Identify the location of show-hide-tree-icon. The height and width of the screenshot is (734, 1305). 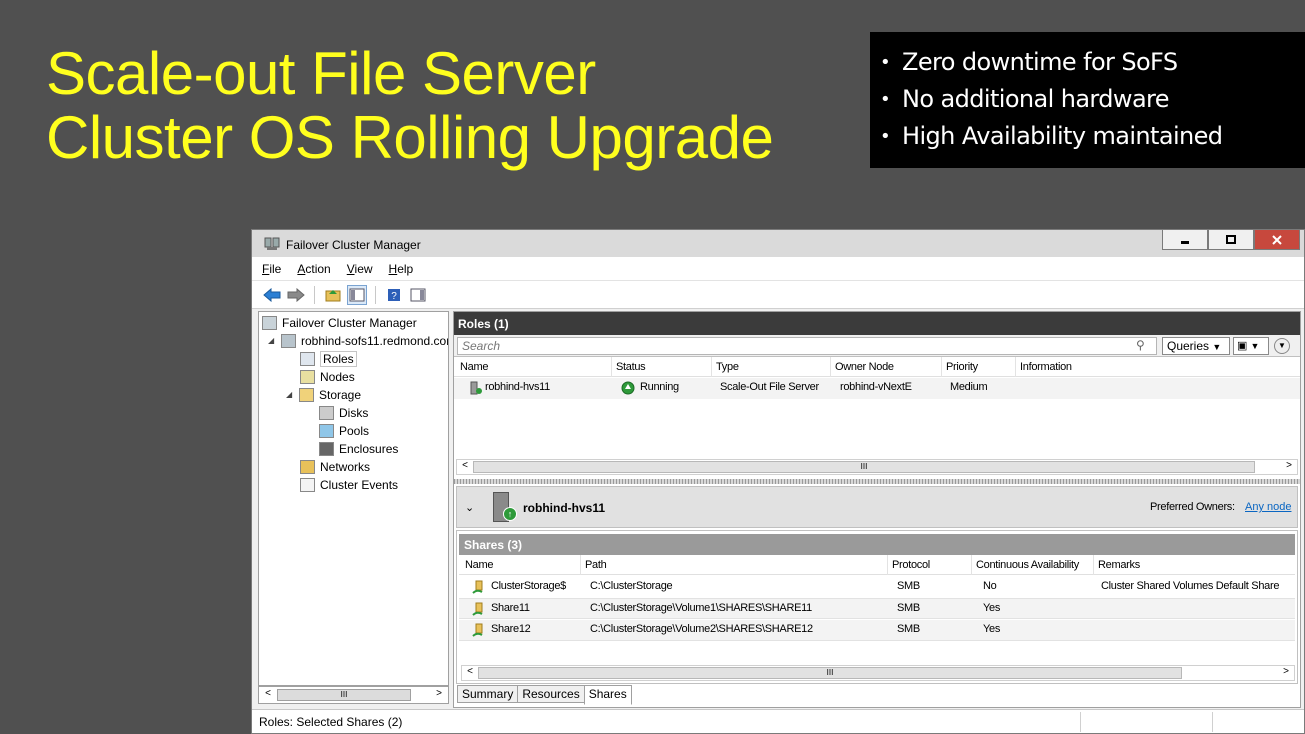
(357, 294).